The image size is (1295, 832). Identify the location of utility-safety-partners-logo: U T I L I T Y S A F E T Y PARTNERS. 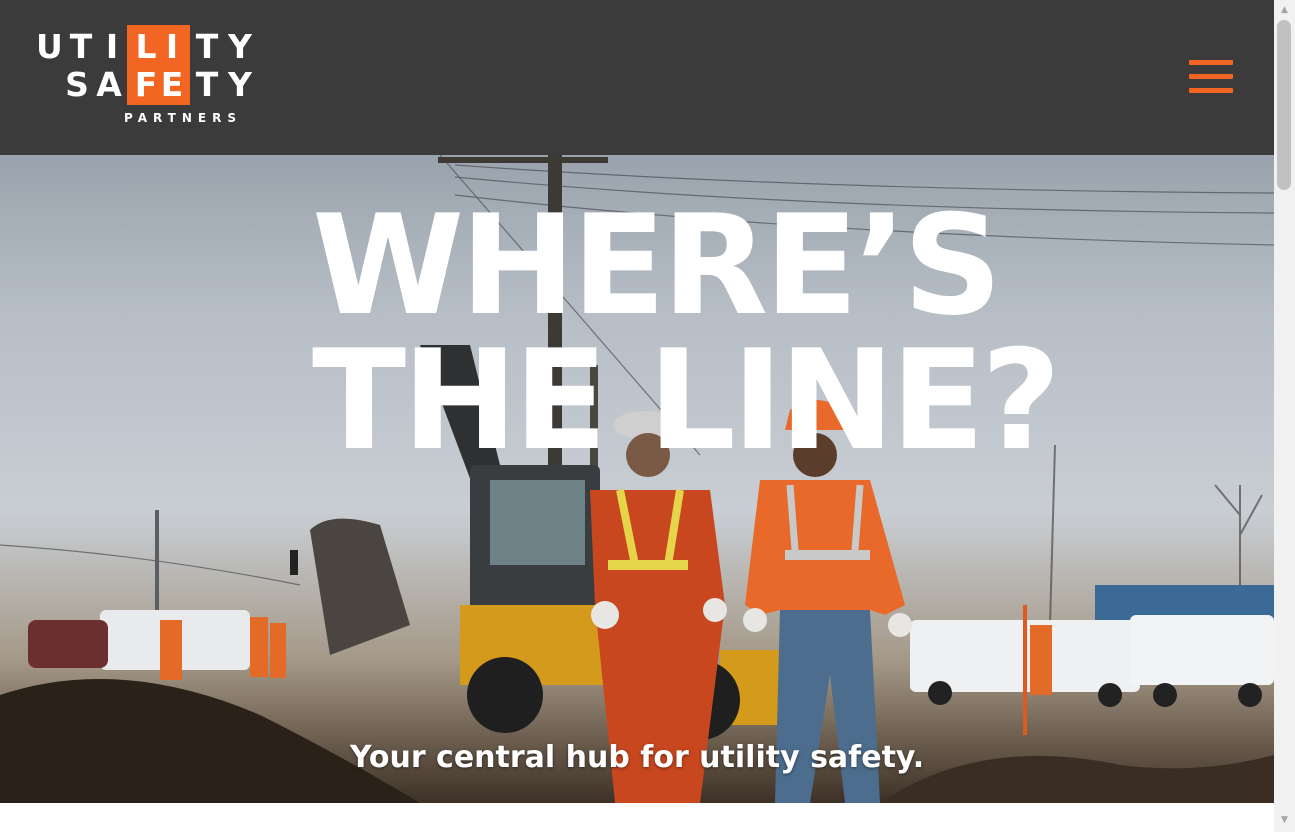
(146, 76).